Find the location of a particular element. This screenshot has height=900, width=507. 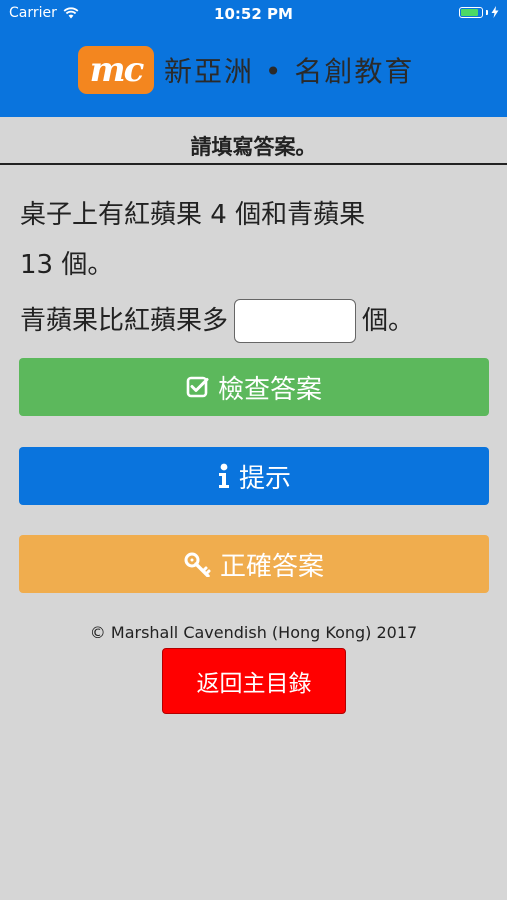

back-to-menu-label: 返回主目錄 is located at coordinates (254, 684).